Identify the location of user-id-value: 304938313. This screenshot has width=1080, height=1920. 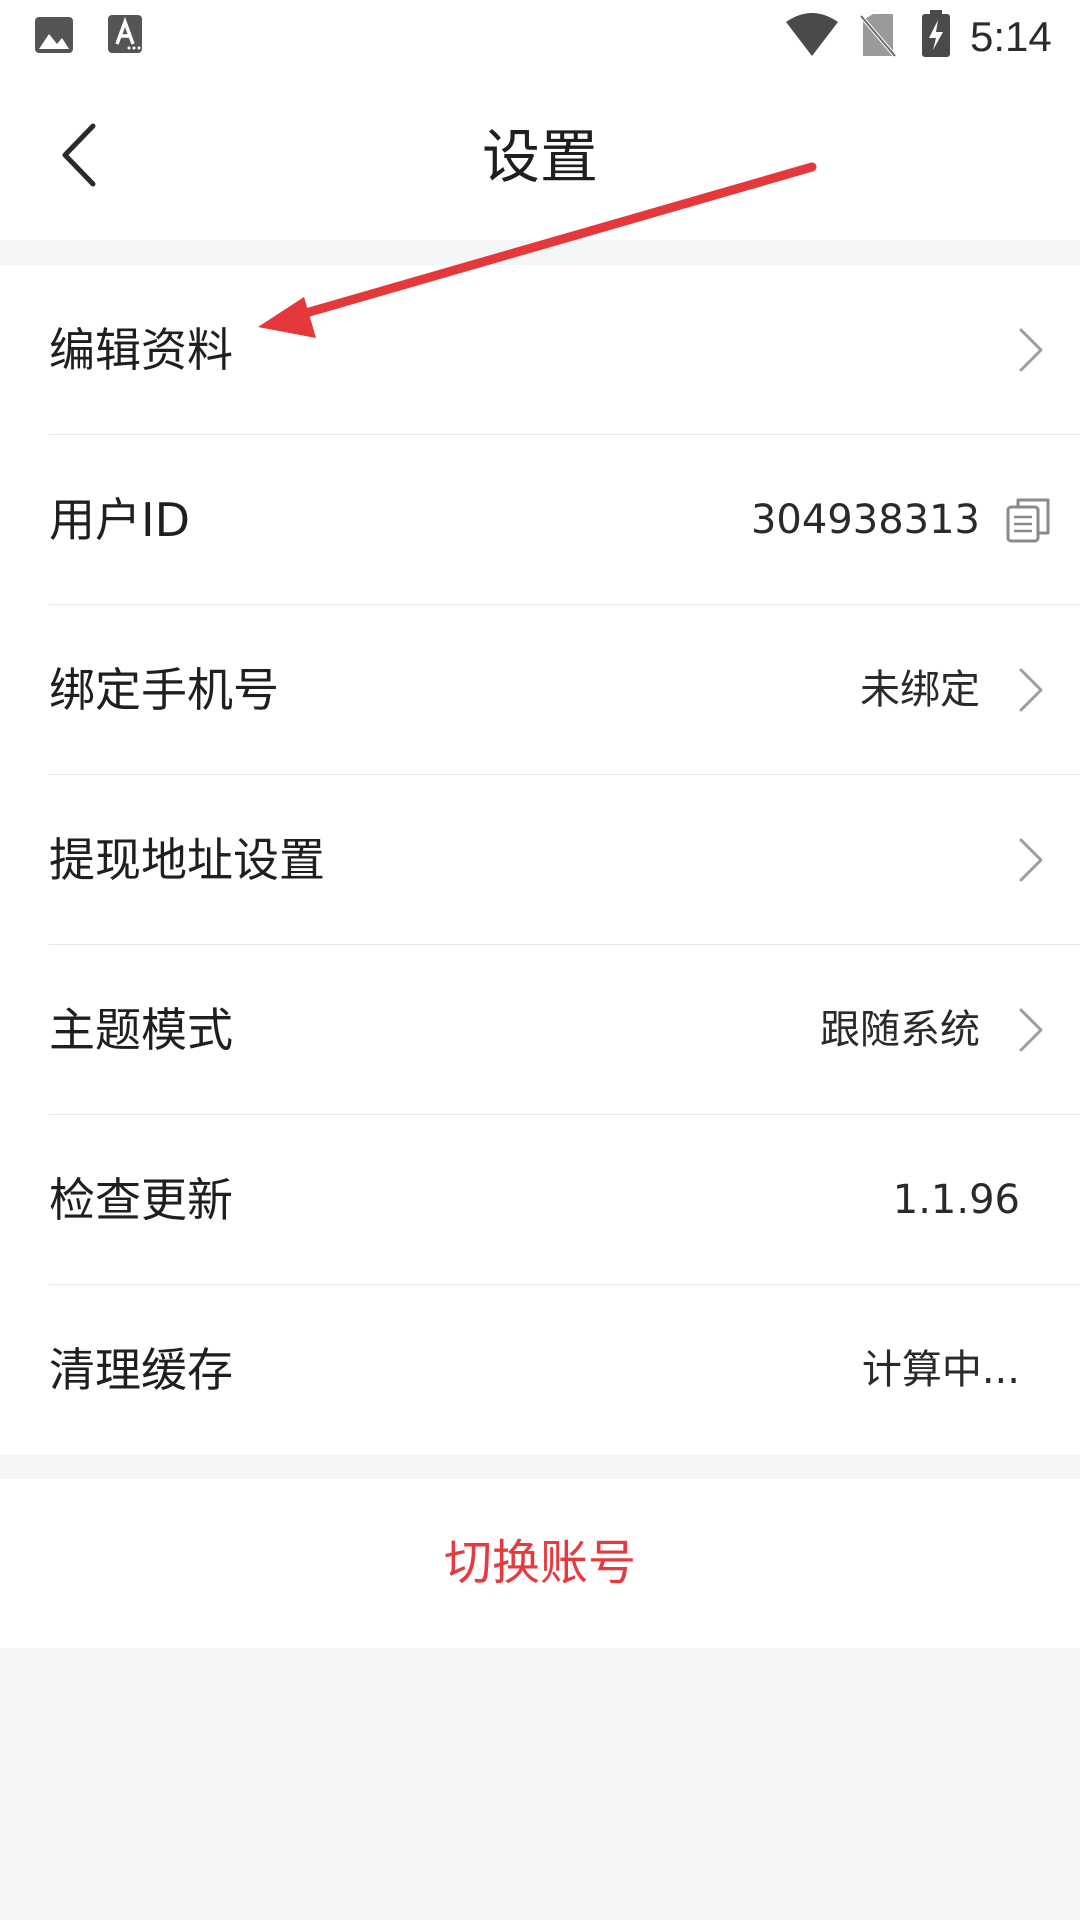
(865, 520).